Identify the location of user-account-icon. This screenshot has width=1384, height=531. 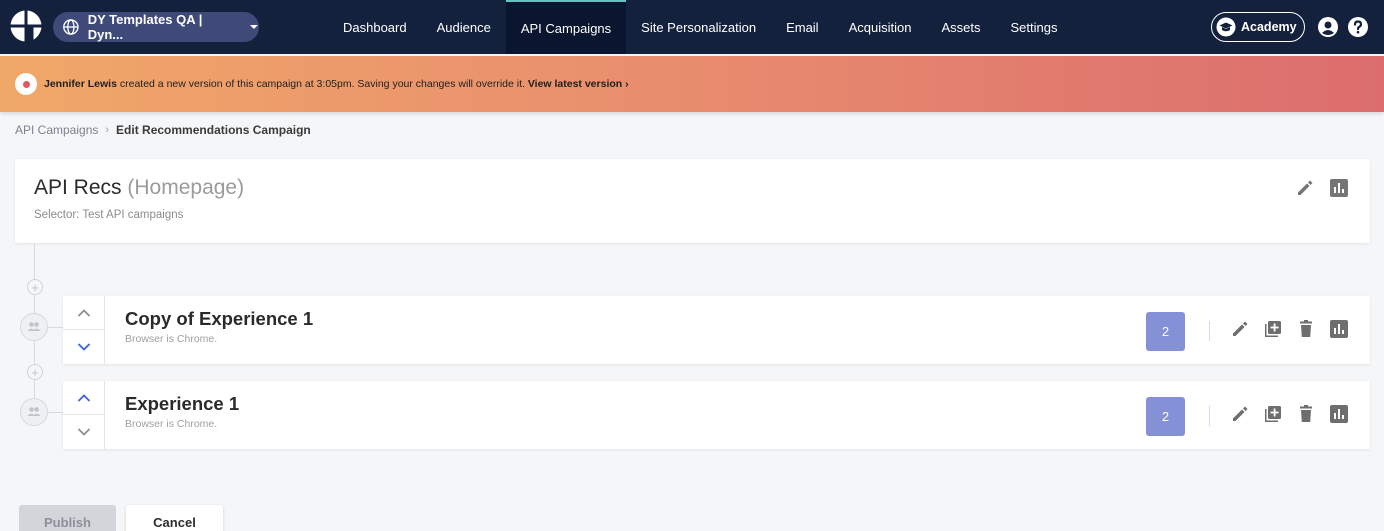
(1328, 27).